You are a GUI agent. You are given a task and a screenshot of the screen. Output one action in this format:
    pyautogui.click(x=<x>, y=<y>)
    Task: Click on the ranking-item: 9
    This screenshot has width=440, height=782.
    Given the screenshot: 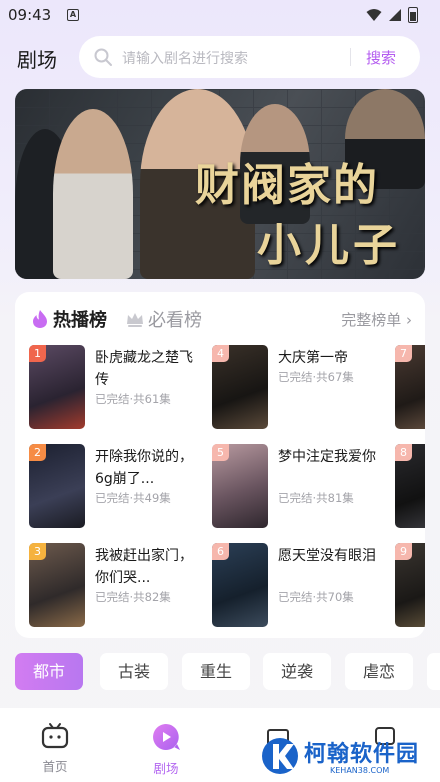 What is the action you would take?
    pyautogui.click(x=410, y=586)
    